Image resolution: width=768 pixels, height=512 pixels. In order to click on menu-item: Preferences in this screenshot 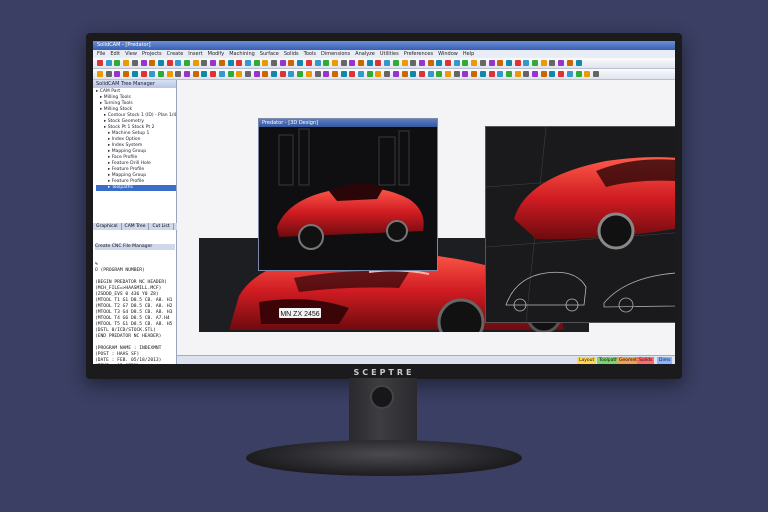, I will do `click(418, 54)`.